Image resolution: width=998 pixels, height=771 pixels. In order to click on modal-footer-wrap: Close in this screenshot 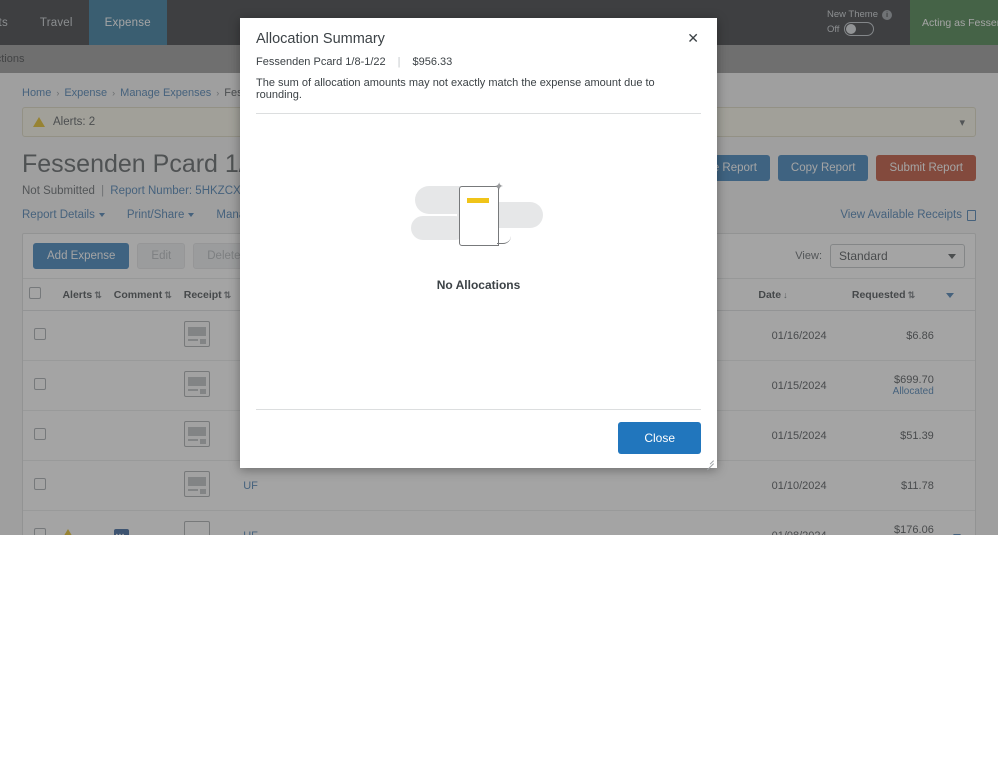, I will do `click(478, 440)`.